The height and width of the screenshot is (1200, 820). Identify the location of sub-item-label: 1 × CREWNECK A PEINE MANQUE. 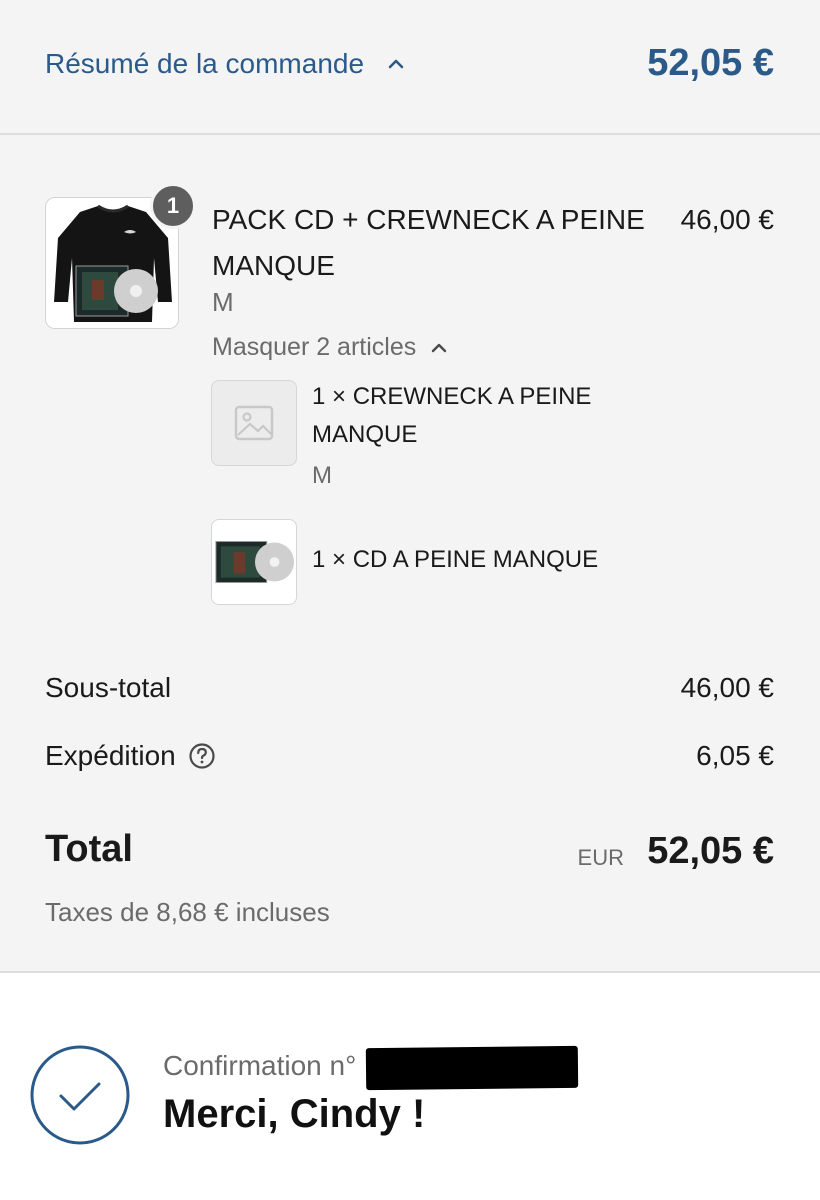
(452, 415).